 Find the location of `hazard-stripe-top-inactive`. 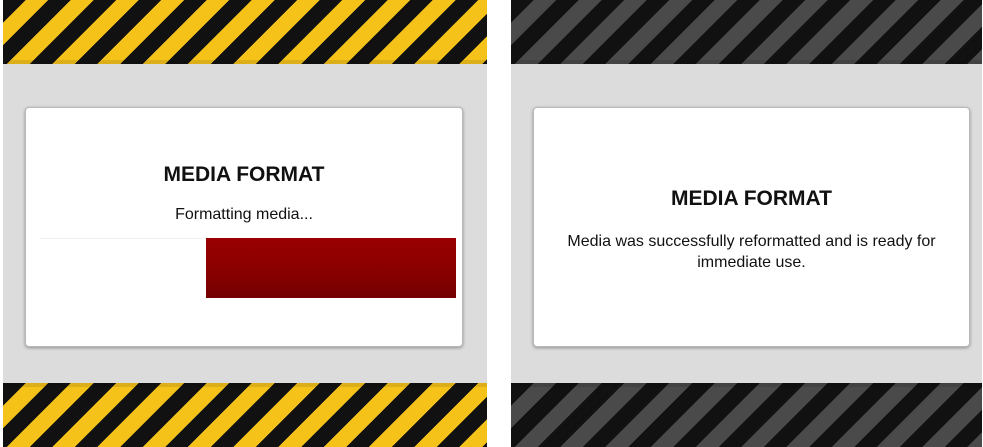

hazard-stripe-top-inactive is located at coordinates (746, 32).